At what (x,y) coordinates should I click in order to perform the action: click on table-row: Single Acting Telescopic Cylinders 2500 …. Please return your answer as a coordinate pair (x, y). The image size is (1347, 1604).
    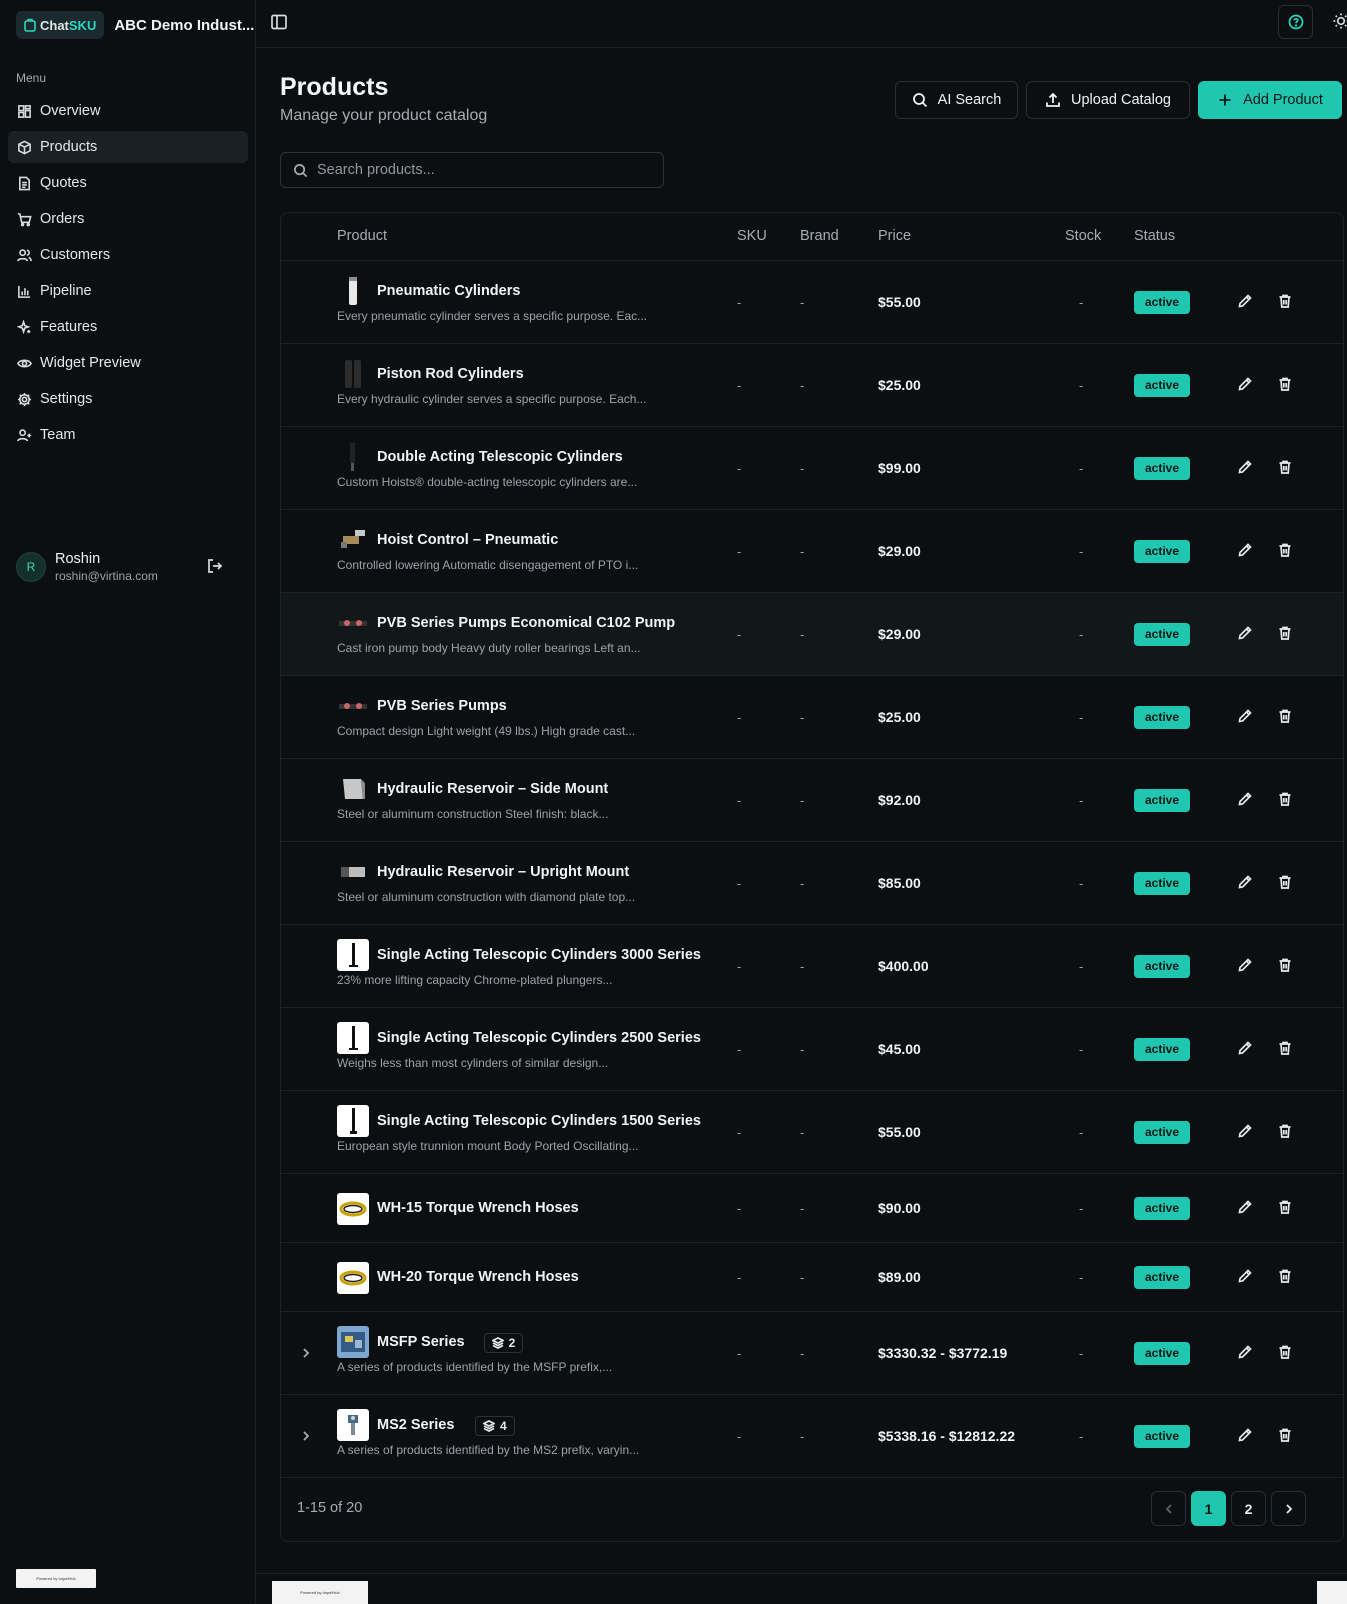
    Looking at the image, I should click on (812, 1049).